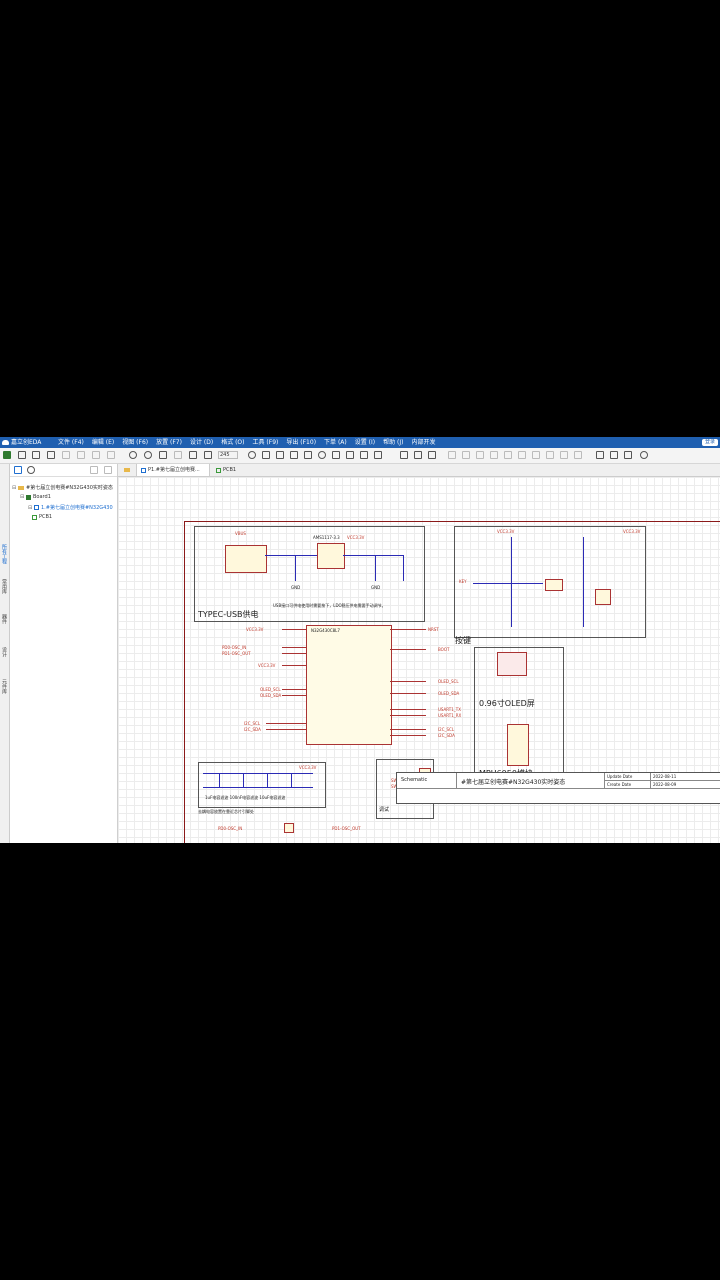  I want to click on tab-pcb: PCB1, so click(232, 470).